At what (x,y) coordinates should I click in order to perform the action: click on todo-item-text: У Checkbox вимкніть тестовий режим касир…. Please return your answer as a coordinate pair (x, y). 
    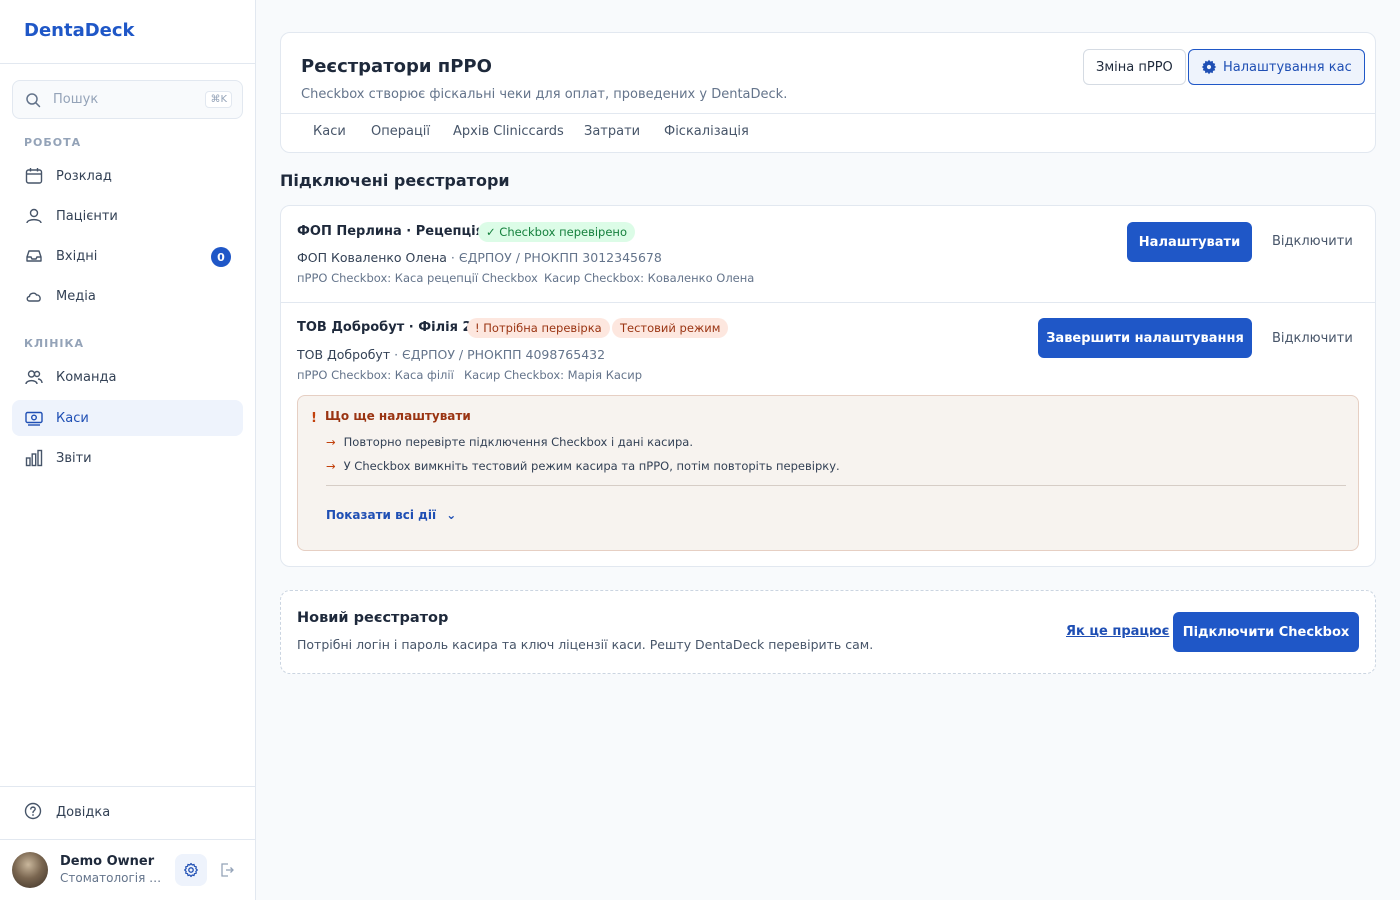
    Looking at the image, I should click on (591, 466).